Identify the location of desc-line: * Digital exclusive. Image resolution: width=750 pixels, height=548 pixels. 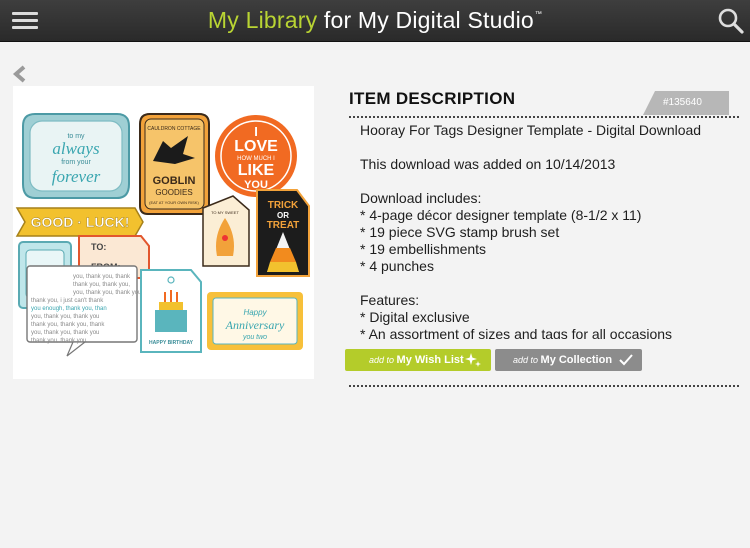
(415, 317).